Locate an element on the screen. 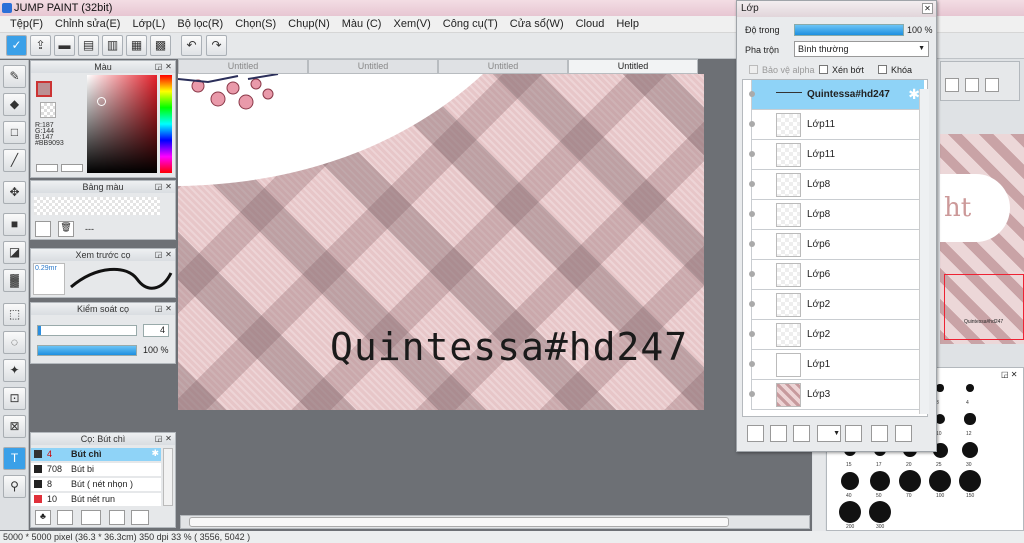 This screenshot has width=1024, height=543. tab-untitled-4: Untitled is located at coordinates (633, 66).